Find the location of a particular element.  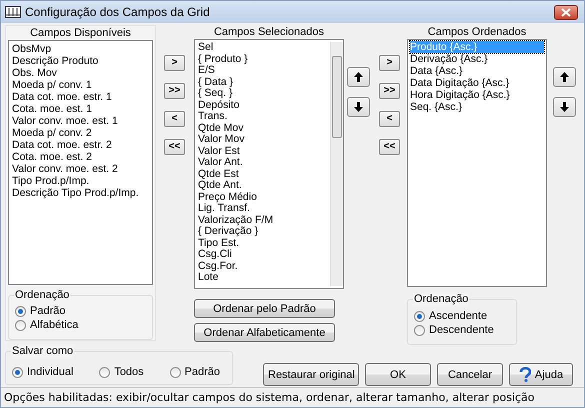

list-item: Data cot. moe. estr. 1 is located at coordinates (80, 97).